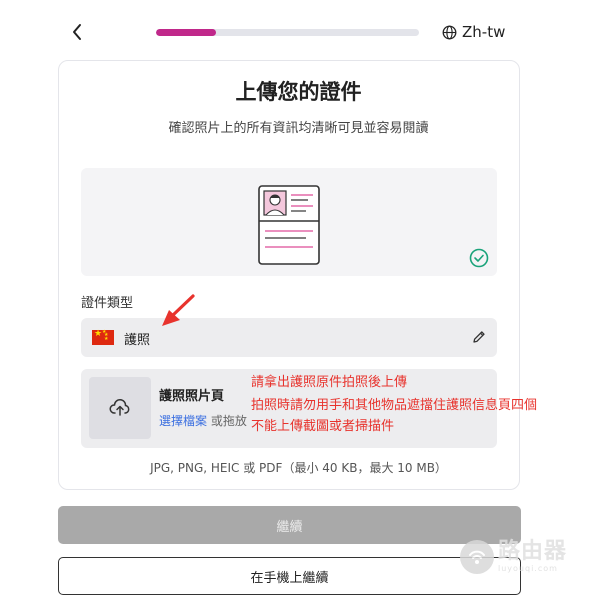 The image size is (597, 600). I want to click on pencil-icon, so click(479, 337).